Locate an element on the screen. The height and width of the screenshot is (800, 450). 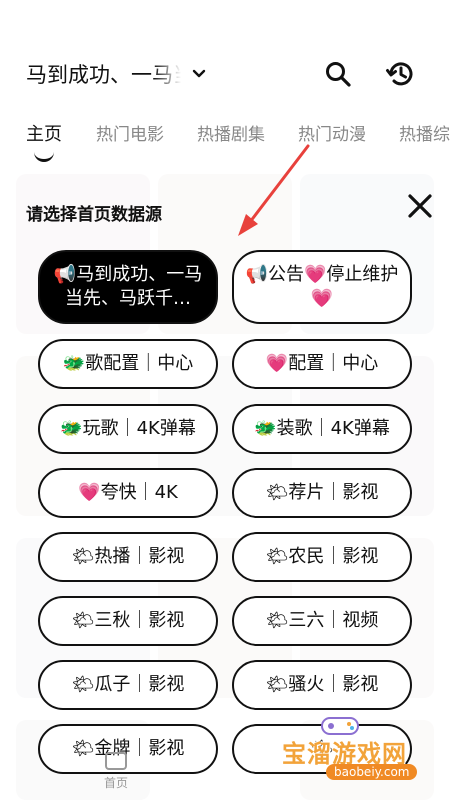
source-option: 🌤荐片｜影视 is located at coordinates (322, 493).